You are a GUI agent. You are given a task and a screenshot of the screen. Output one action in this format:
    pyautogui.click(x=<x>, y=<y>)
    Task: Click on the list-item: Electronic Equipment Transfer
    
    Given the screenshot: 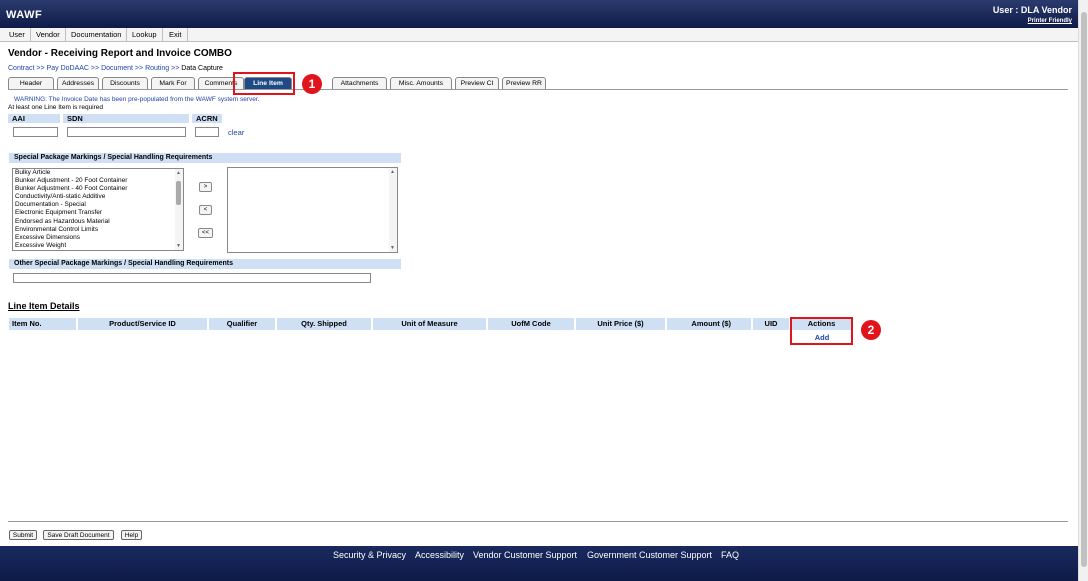 What is the action you would take?
    pyautogui.click(x=98, y=213)
    